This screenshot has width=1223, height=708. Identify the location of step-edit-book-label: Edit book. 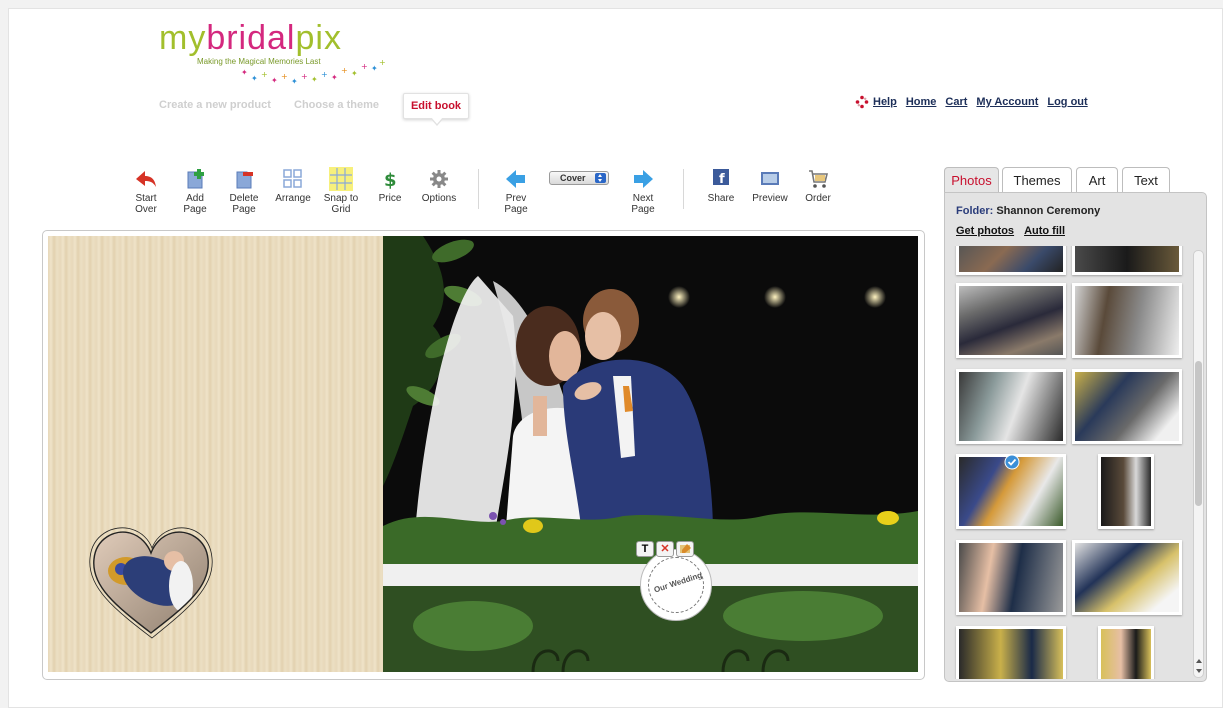
(436, 106).